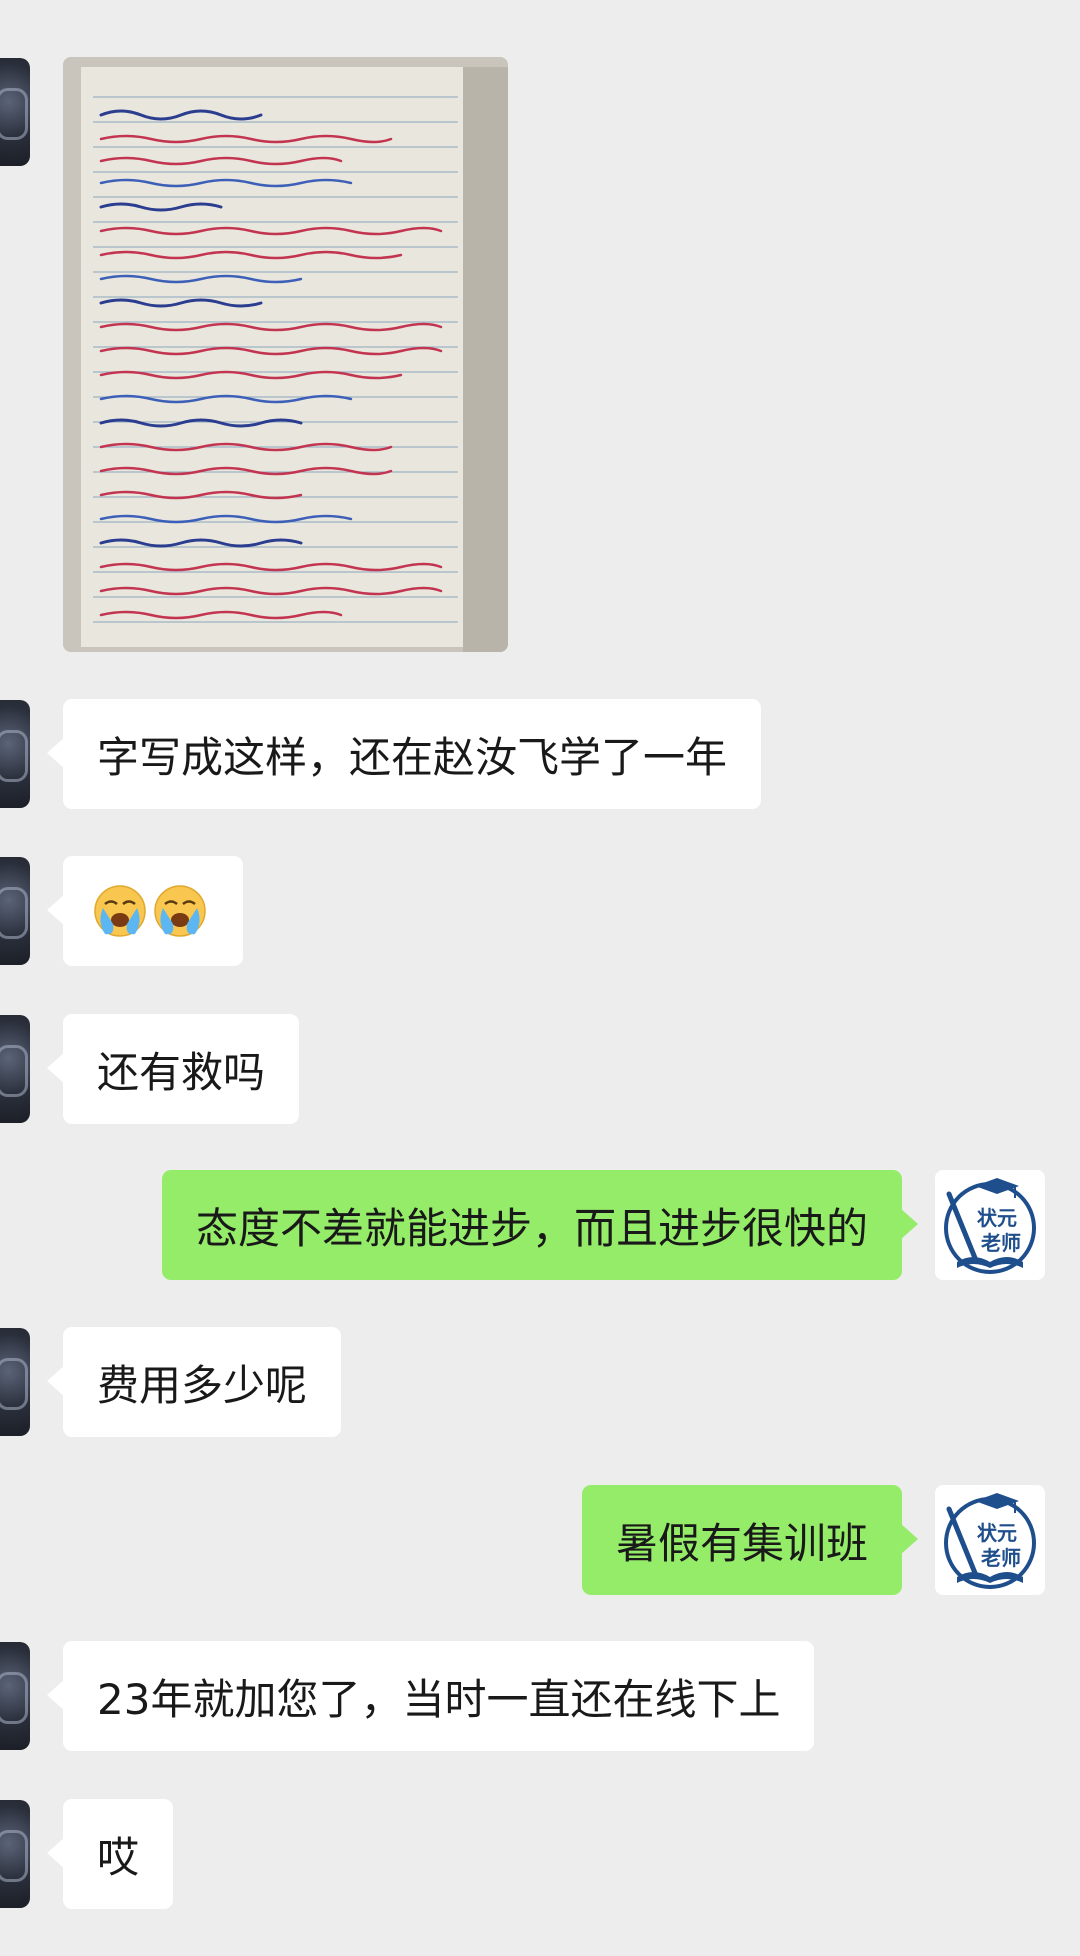 This screenshot has width=1080, height=1956. Describe the element at coordinates (202, 1385) in the screenshot. I see `message-text: 费用多少呢` at that location.